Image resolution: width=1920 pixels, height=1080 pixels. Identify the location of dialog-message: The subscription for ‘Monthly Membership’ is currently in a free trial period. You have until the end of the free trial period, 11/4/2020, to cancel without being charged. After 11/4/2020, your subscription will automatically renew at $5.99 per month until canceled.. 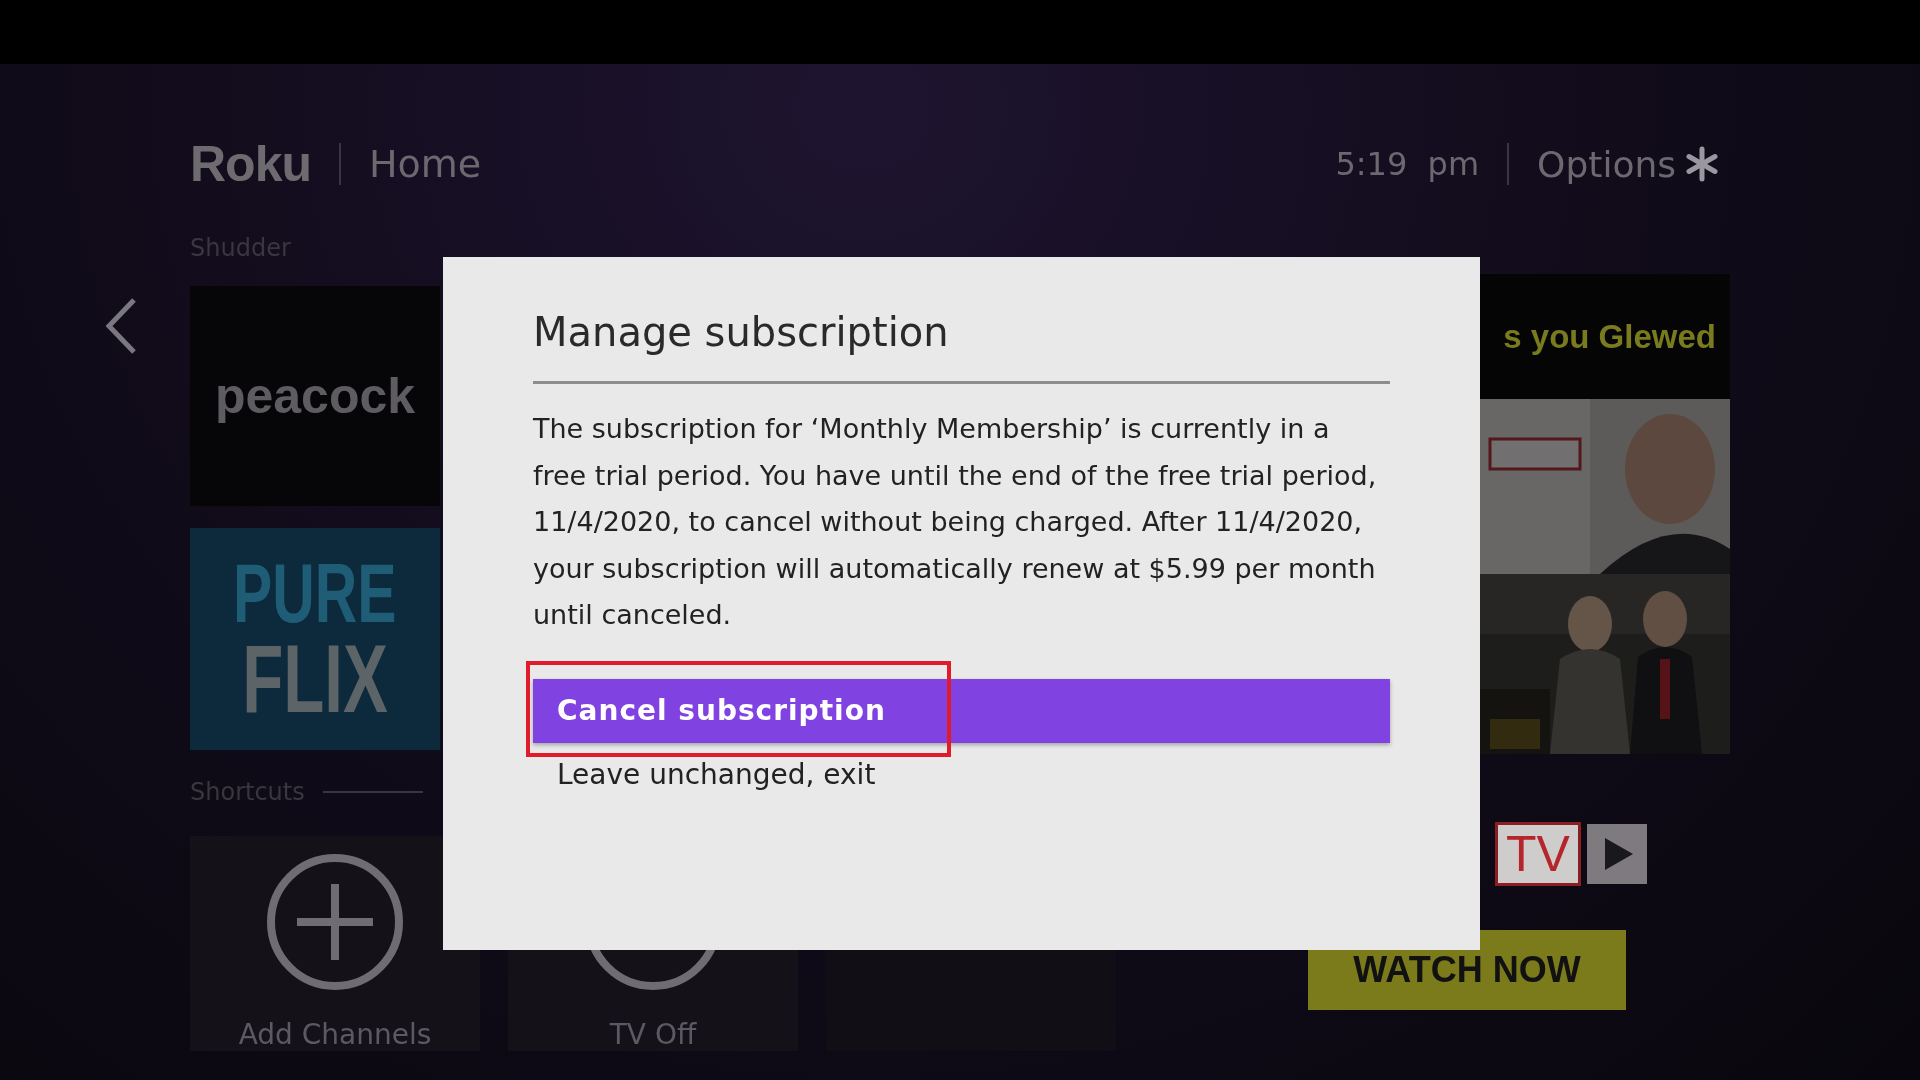
(955, 522).